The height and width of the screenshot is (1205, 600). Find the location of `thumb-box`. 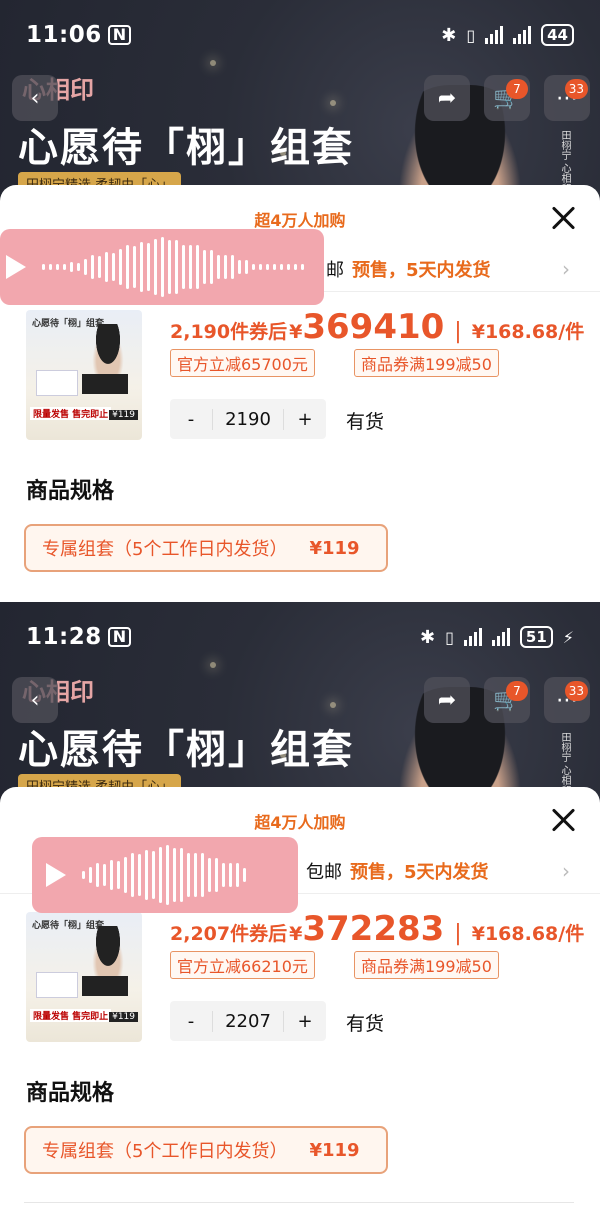

thumb-box is located at coordinates (57, 383).